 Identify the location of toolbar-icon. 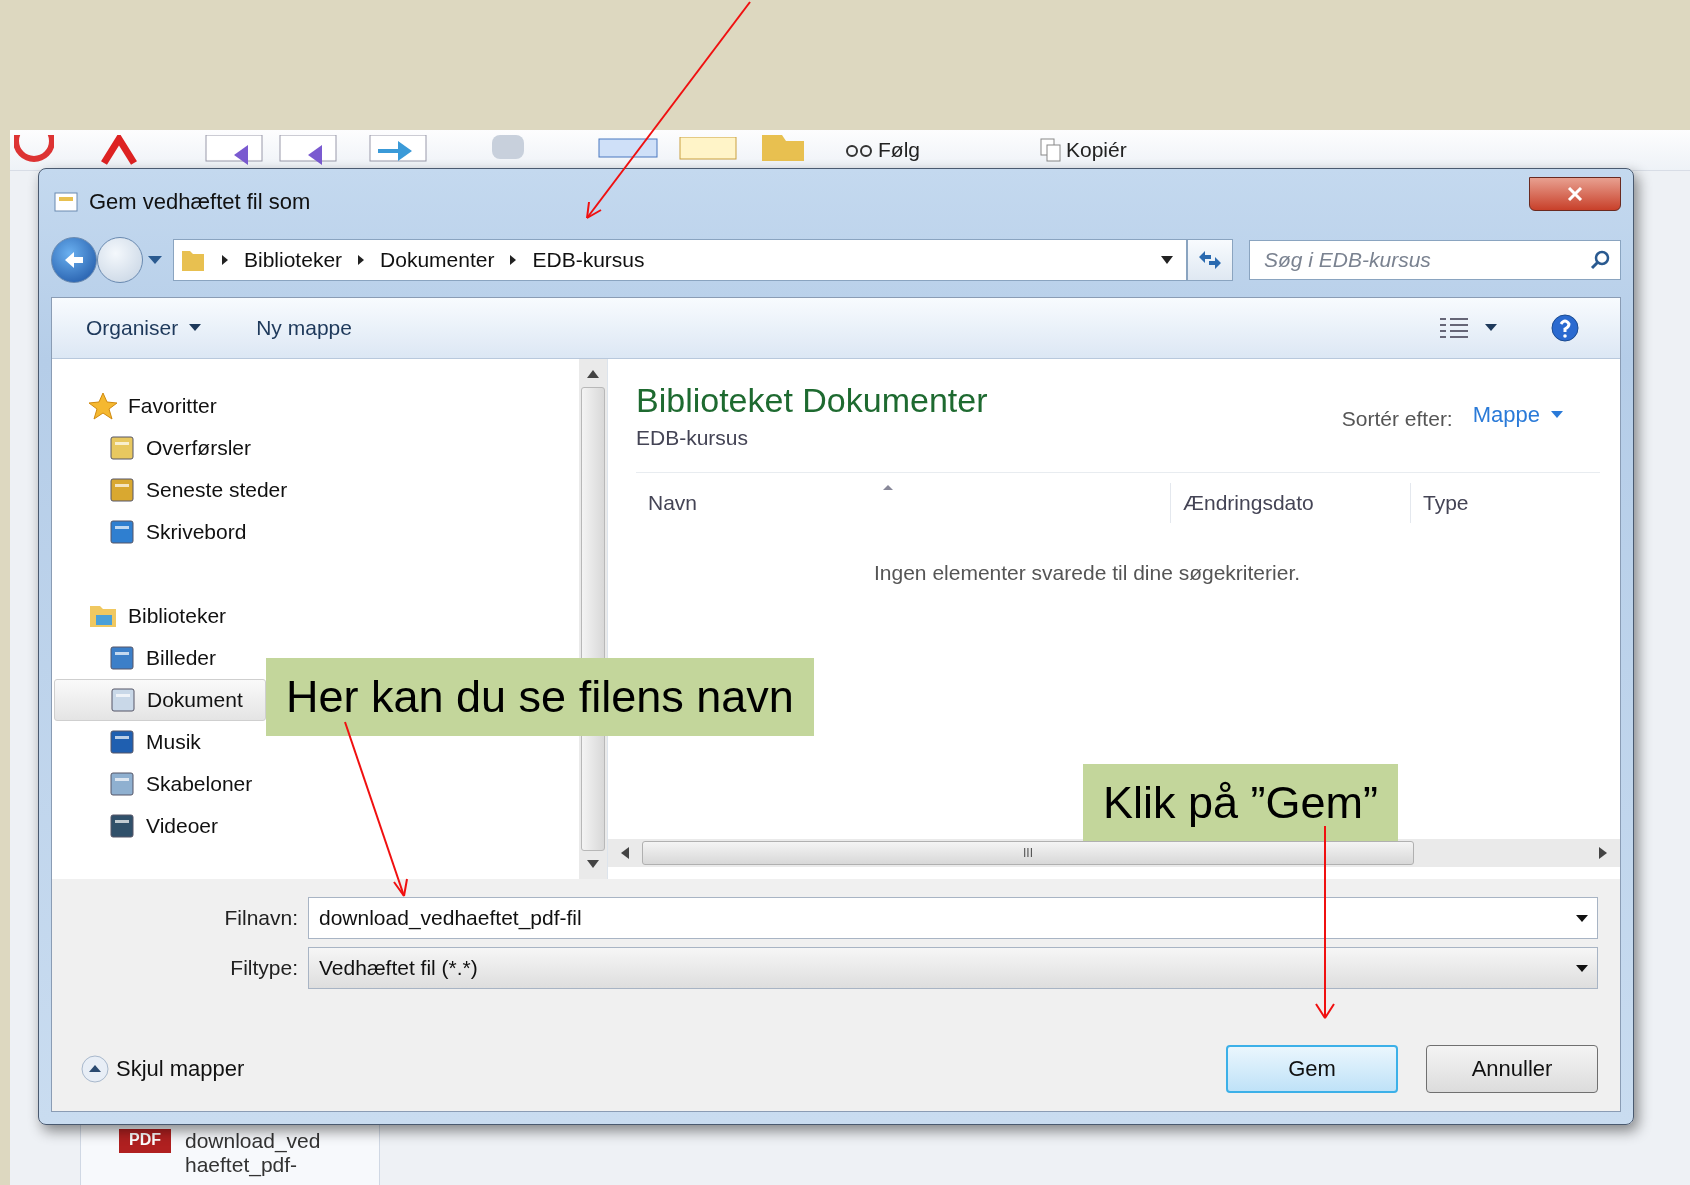
(34, 150).